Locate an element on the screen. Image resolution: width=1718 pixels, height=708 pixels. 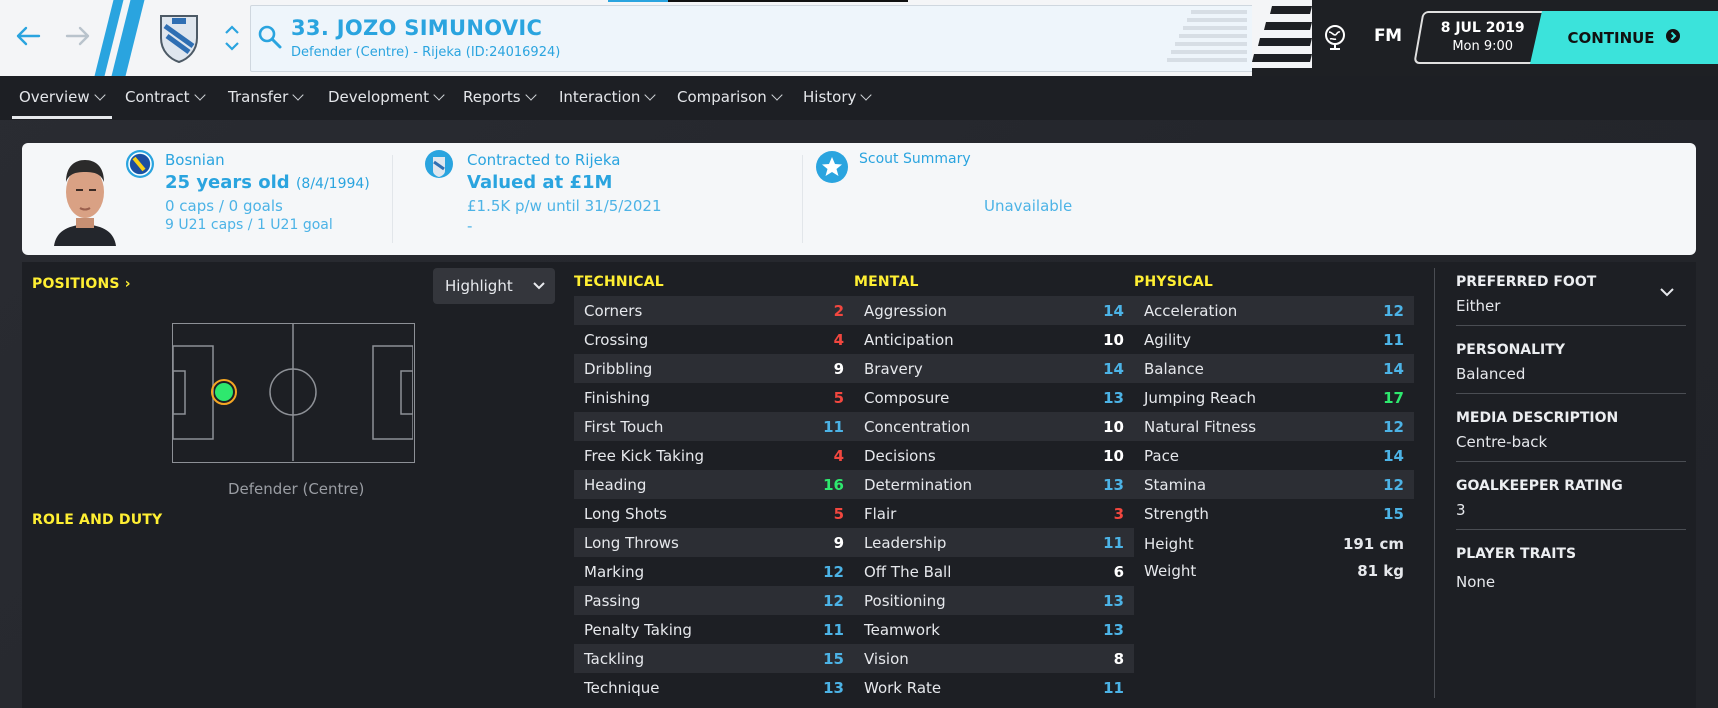
physical-measurements: Height 191 cm Weight 81 kg is located at coordinates (1274, 557).